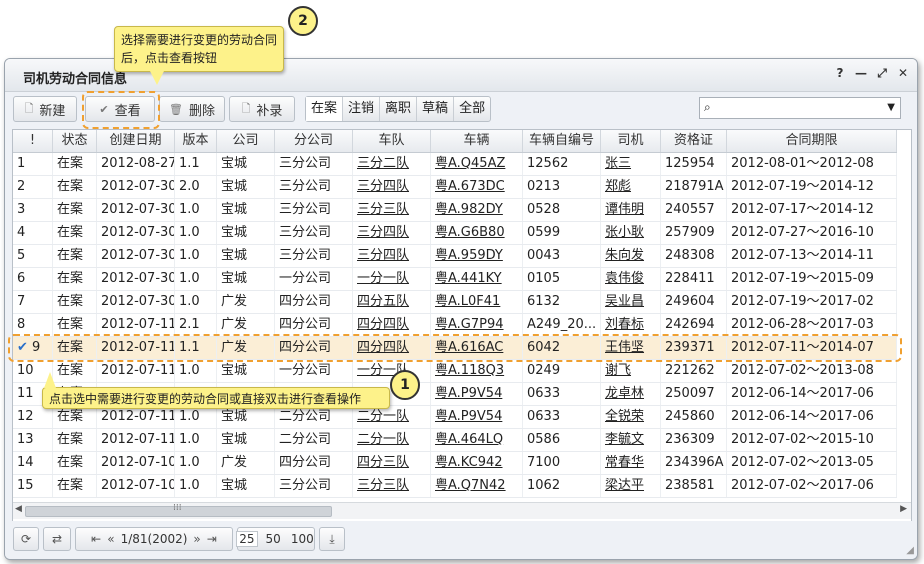  Describe the element at coordinates (891, 107) in the screenshot. I see `chevron-down-icon: ▼` at that location.